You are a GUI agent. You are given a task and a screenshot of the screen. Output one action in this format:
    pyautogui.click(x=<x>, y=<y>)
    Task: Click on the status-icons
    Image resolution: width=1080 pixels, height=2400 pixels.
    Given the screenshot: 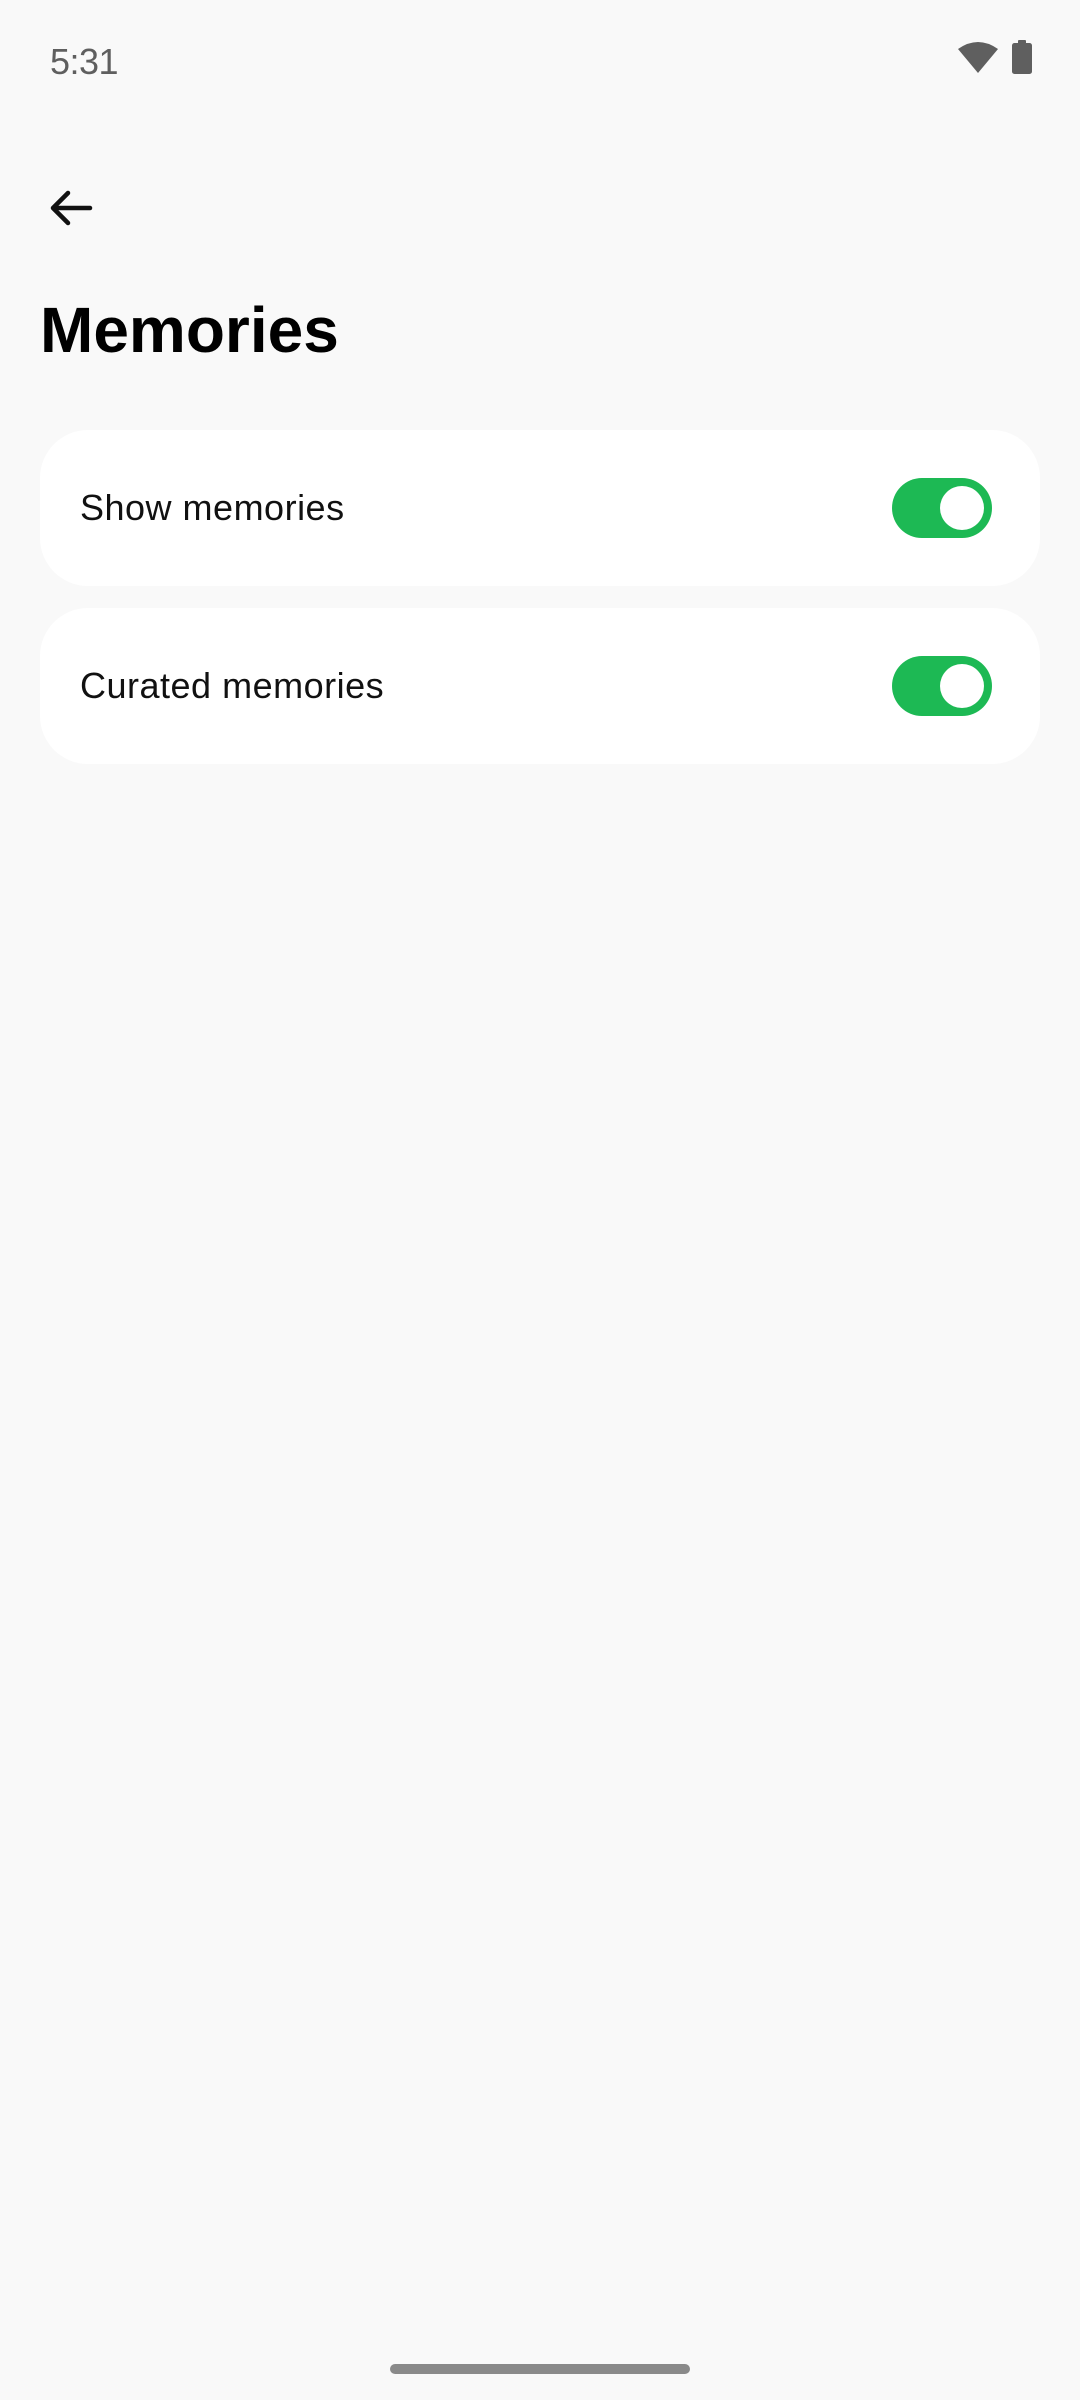 What is the action you would take?
    pyautogui.click(x=995, y=57)
    